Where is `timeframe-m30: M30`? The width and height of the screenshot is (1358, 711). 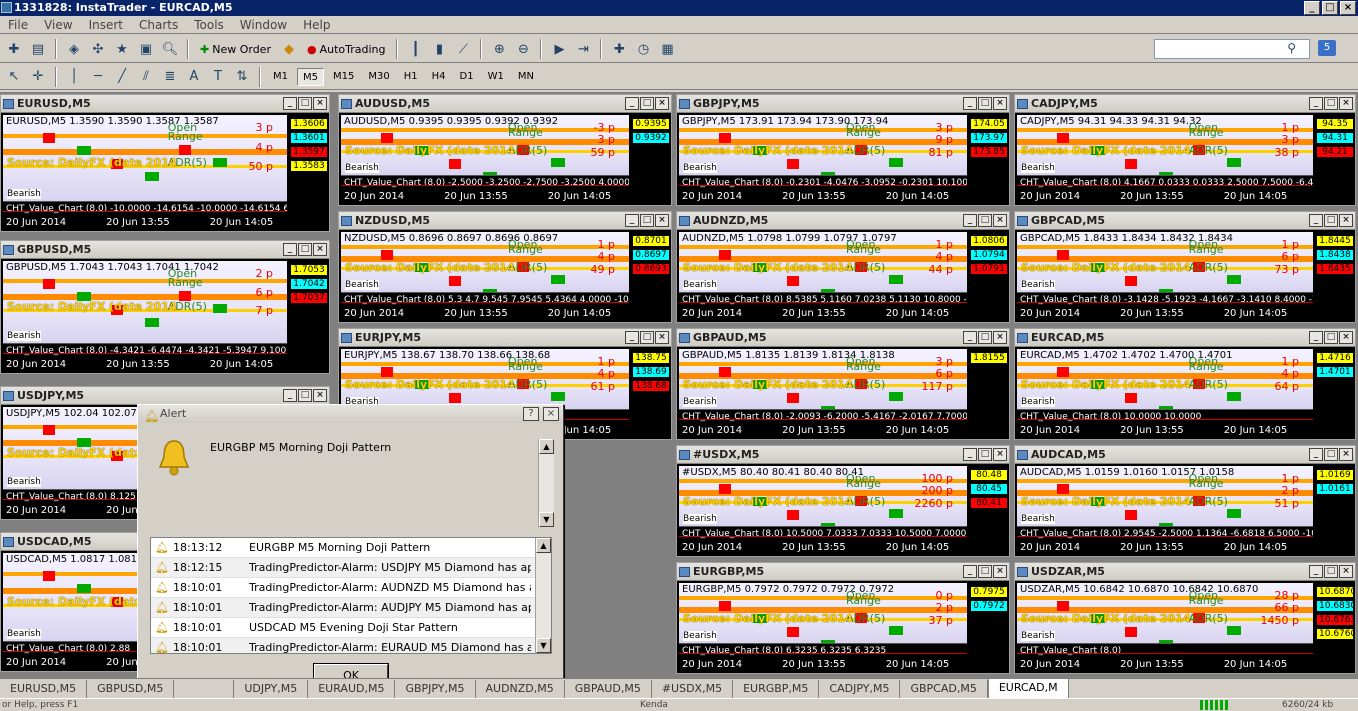 timeframe-m30: M30 is located at coordinates (378, 77).